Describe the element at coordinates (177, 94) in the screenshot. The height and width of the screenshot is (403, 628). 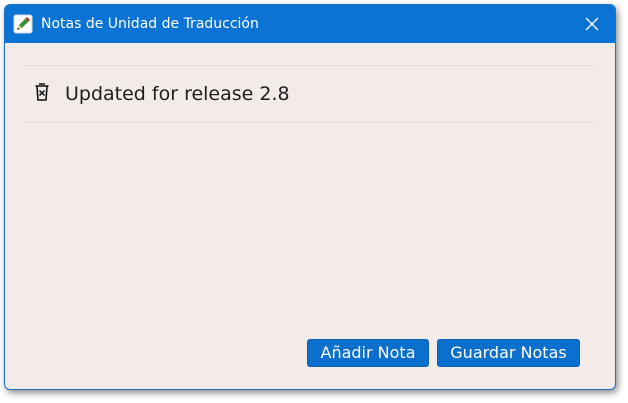
I see `note-text: Updated for release 2.8` at that location.